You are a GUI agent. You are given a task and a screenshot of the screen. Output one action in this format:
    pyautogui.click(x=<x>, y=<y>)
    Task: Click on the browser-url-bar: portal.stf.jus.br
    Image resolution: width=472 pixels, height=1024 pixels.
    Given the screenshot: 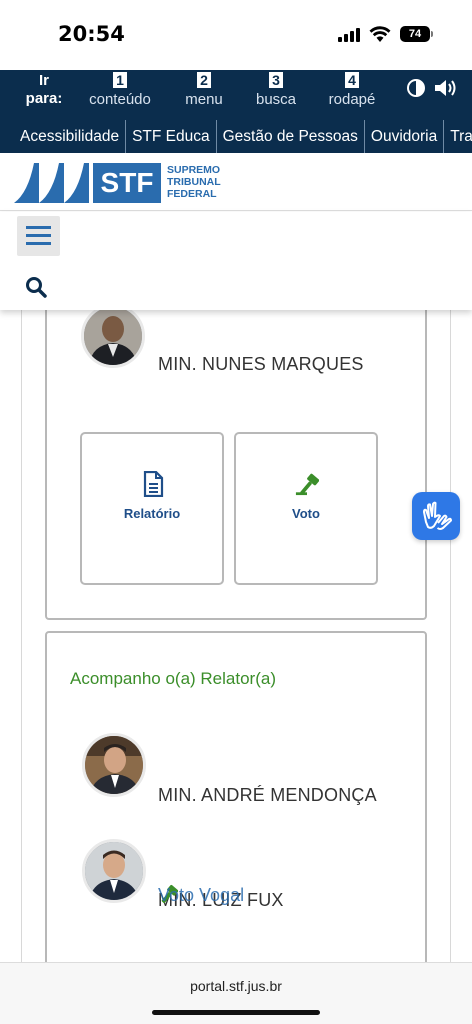 What is the action you would take?
    pyautogui.click(x=236, y=993)
    